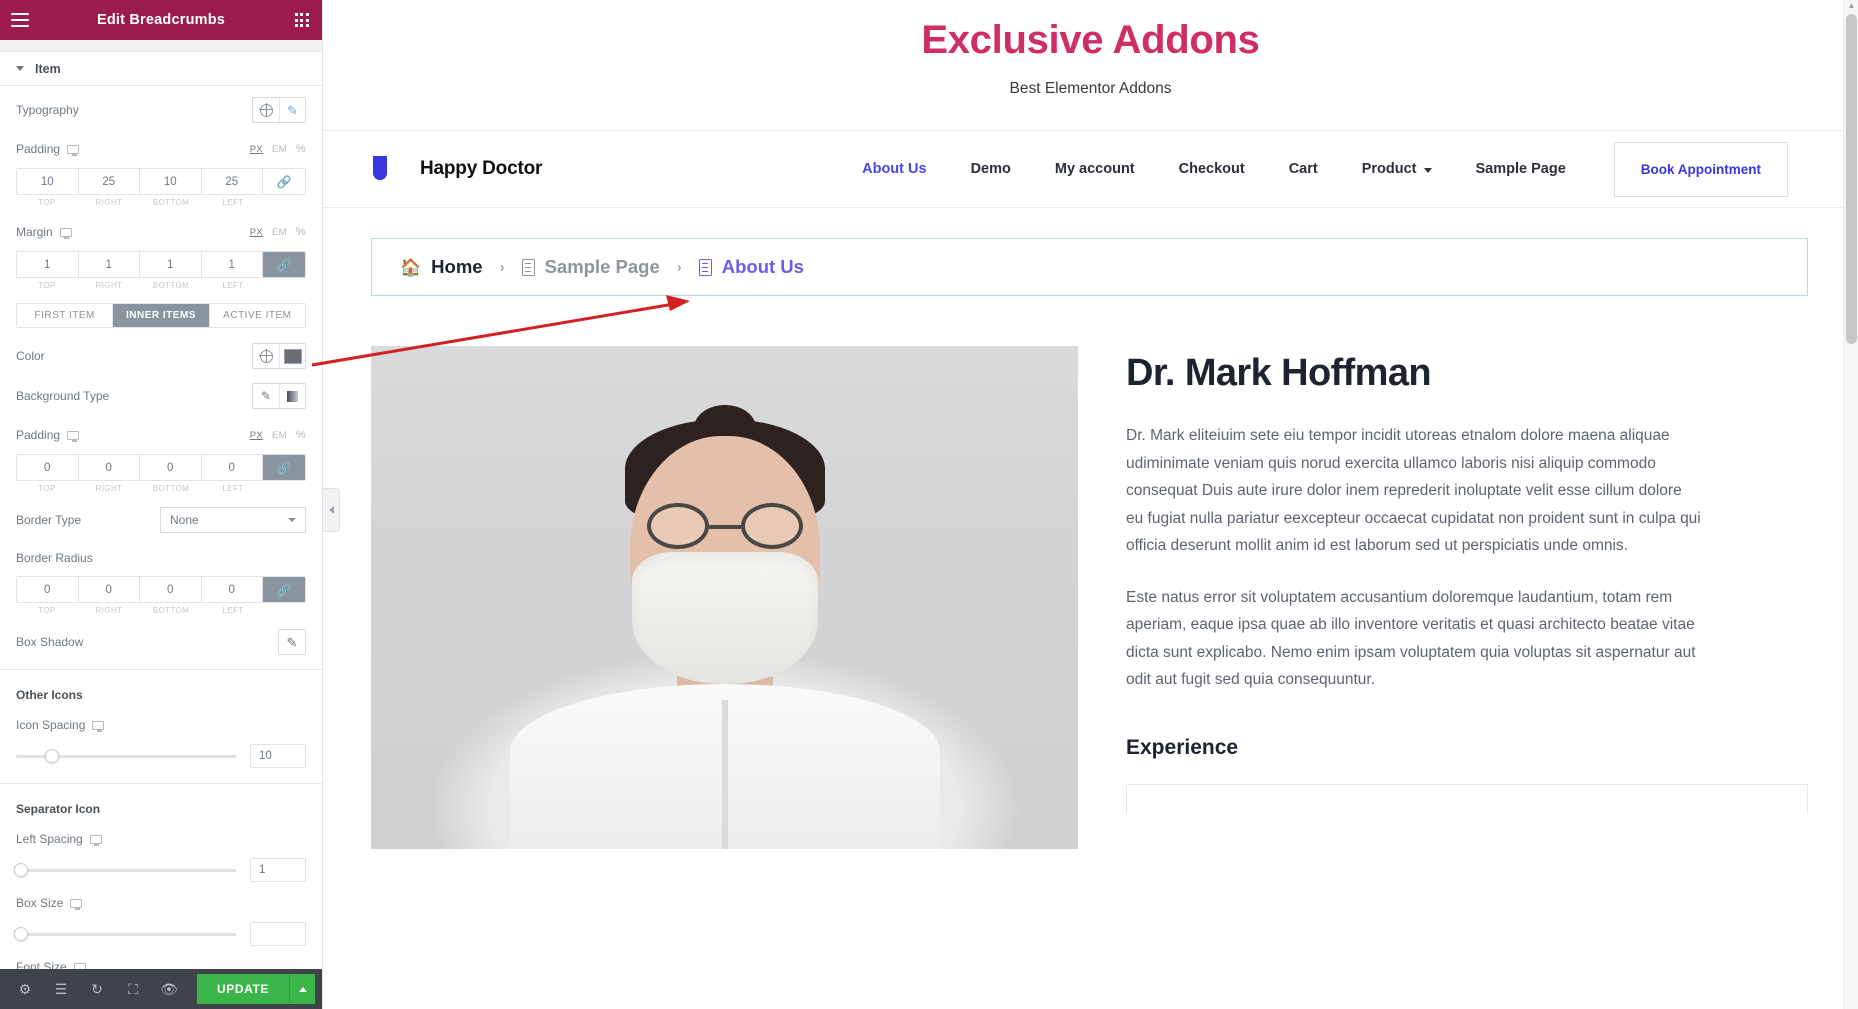  Describe the element at coordinates (894, 169) in the screenshot. I see `nav-item-about-us: About Us` at that location.